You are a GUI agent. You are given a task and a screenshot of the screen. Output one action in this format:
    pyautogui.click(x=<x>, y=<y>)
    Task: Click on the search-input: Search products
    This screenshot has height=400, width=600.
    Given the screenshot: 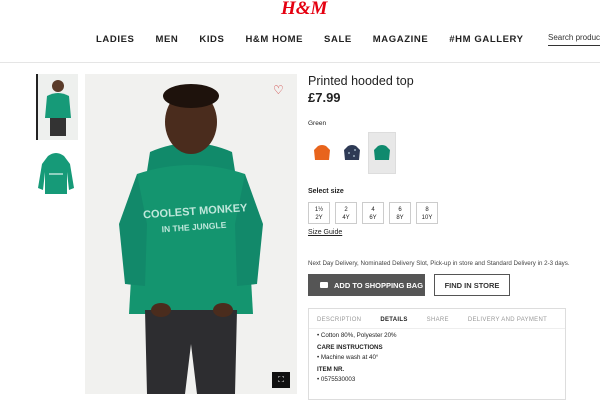 What is the action you would take?
    pyautogui.click(x=574, y=38)
    